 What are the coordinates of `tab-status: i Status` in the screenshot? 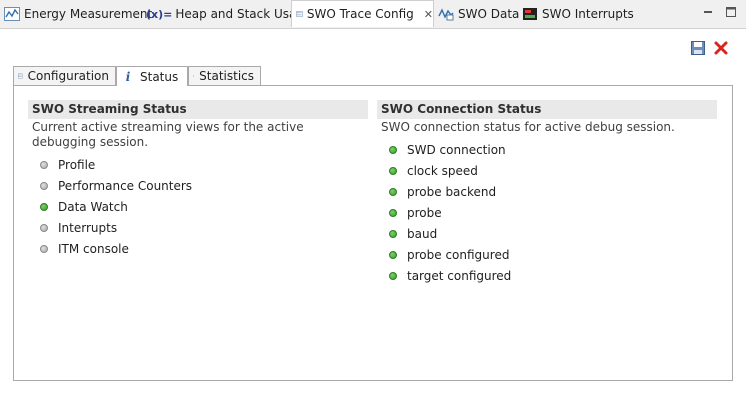 It's located at (152, 76).